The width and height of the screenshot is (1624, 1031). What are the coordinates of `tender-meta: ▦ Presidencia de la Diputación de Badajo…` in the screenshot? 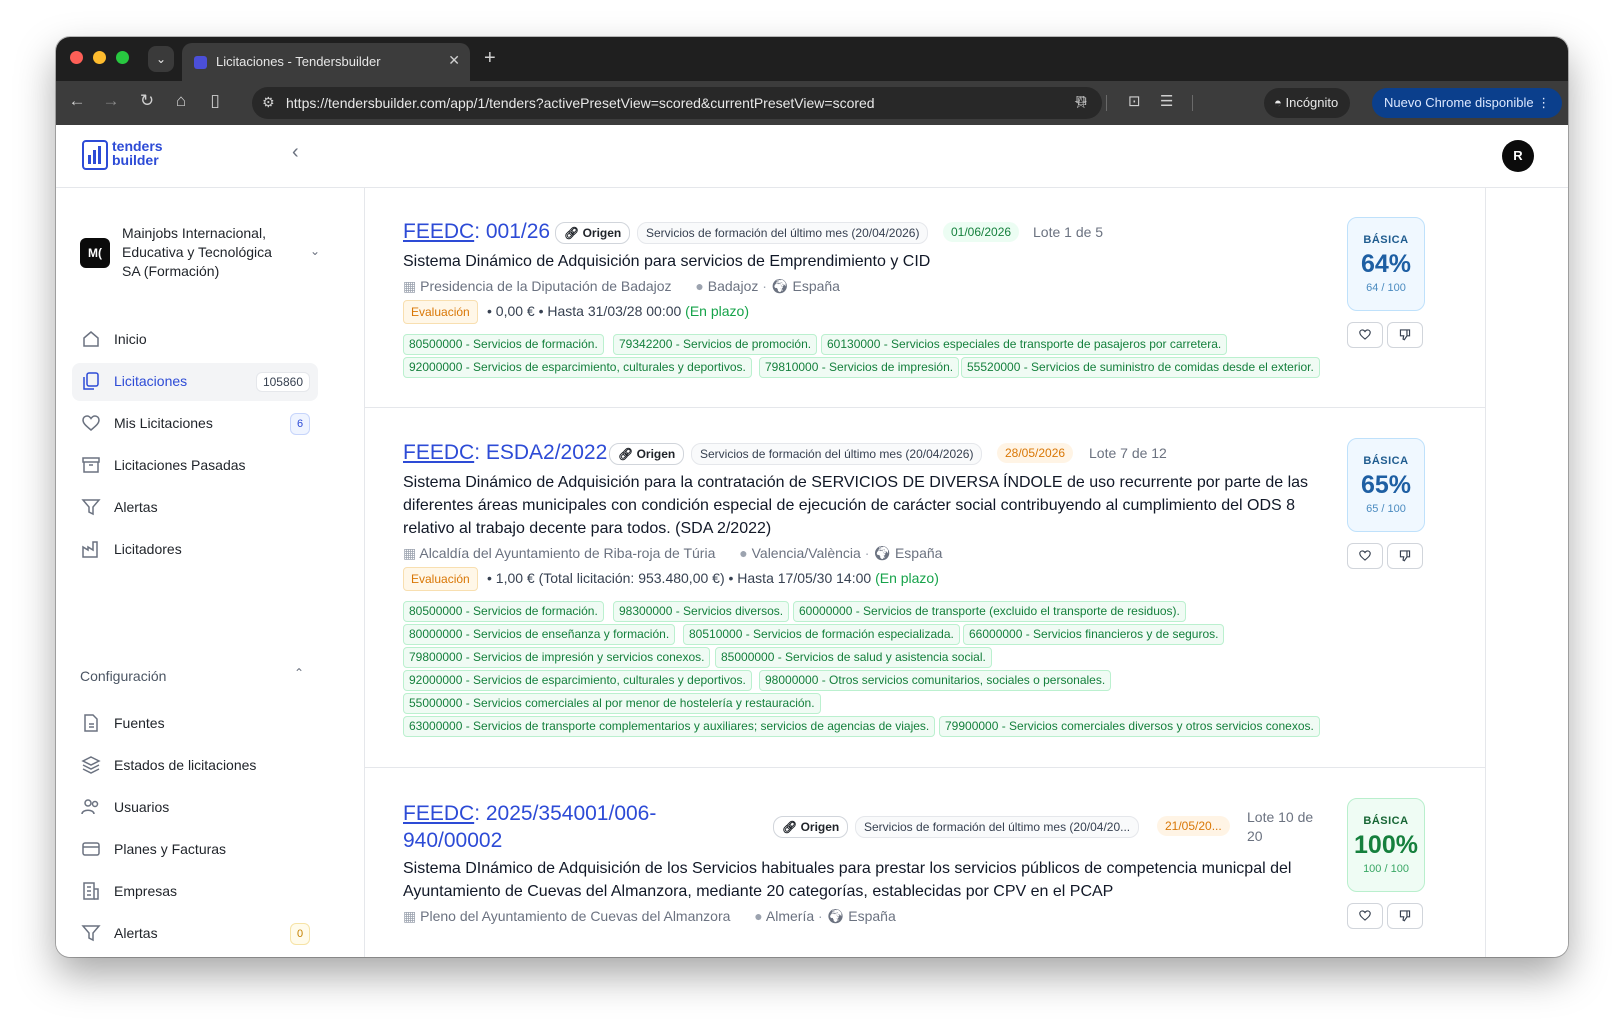 It's located at (621, 286).